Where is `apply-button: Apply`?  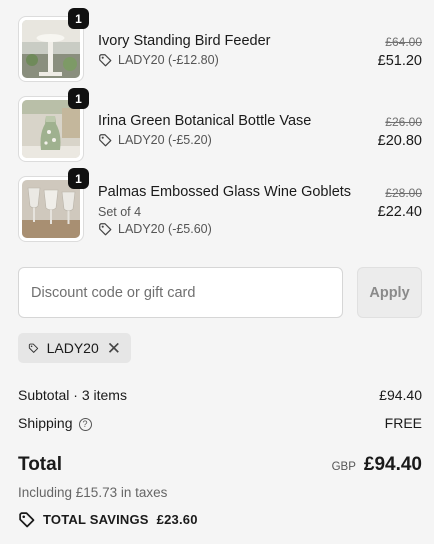
apply-button: Apply is located at coordinates (389, 292).